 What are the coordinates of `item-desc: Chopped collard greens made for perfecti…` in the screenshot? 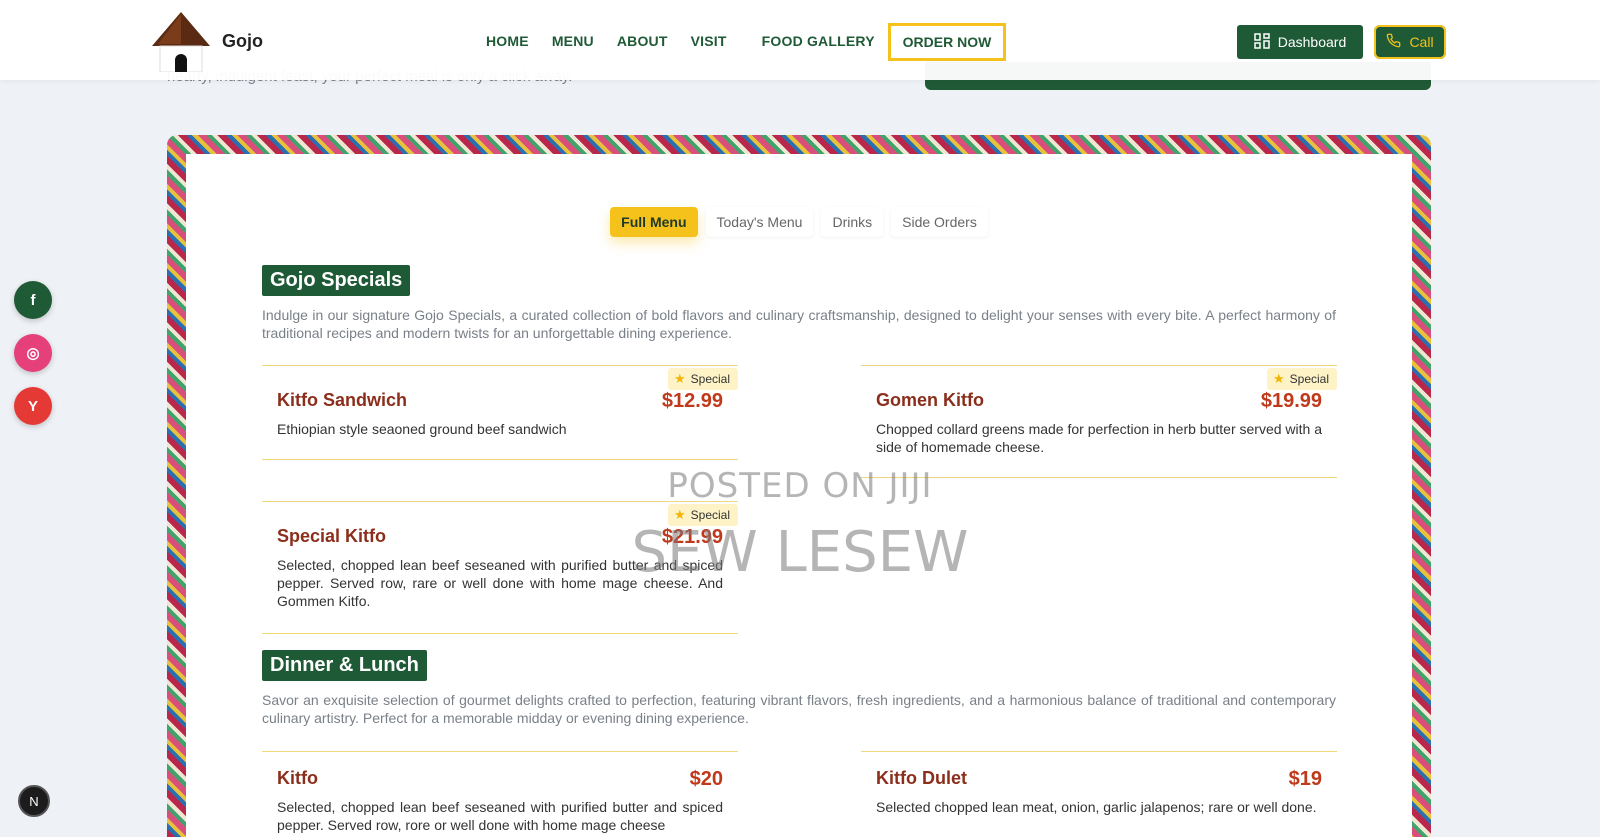 It's located at (1099, 438).